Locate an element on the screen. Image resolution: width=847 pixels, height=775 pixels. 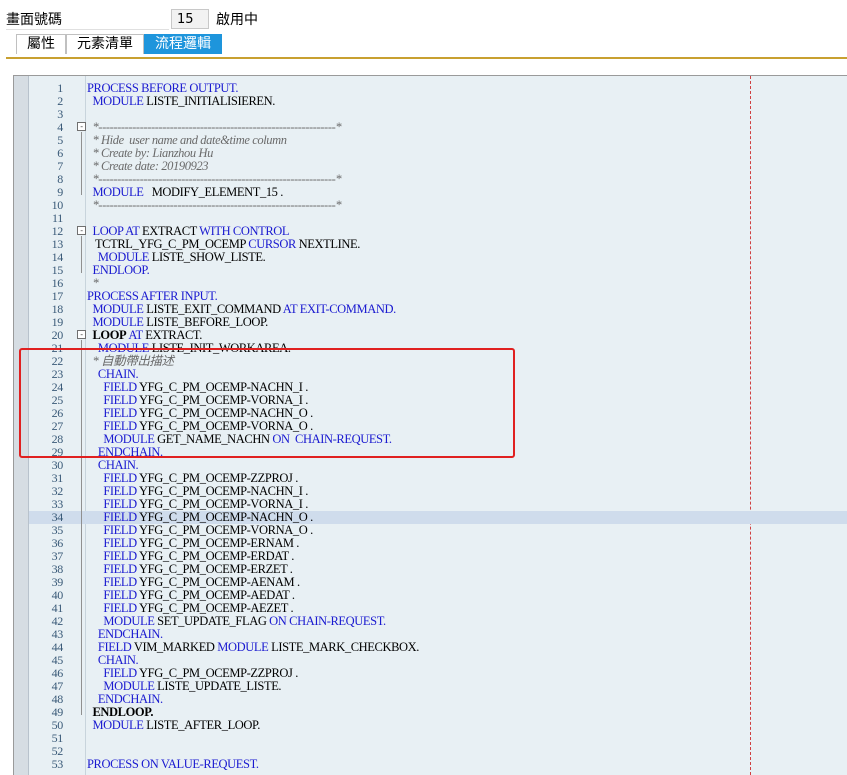
code-text: MODULE LISTE_AFTER_LOOP. is located at coordinates (176, 725).